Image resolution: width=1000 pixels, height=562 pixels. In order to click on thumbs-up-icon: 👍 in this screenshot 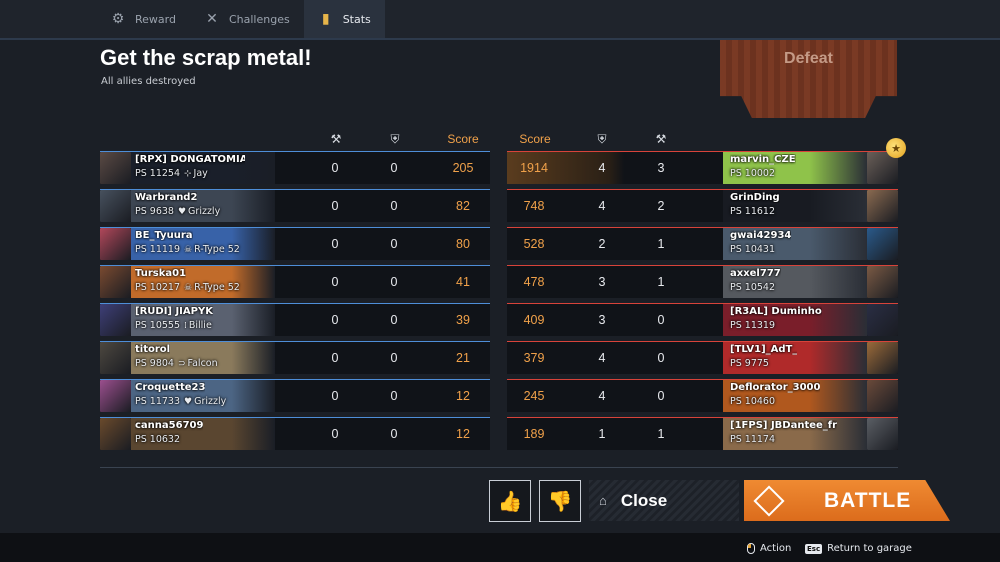, I will do `click(510, 501)`.